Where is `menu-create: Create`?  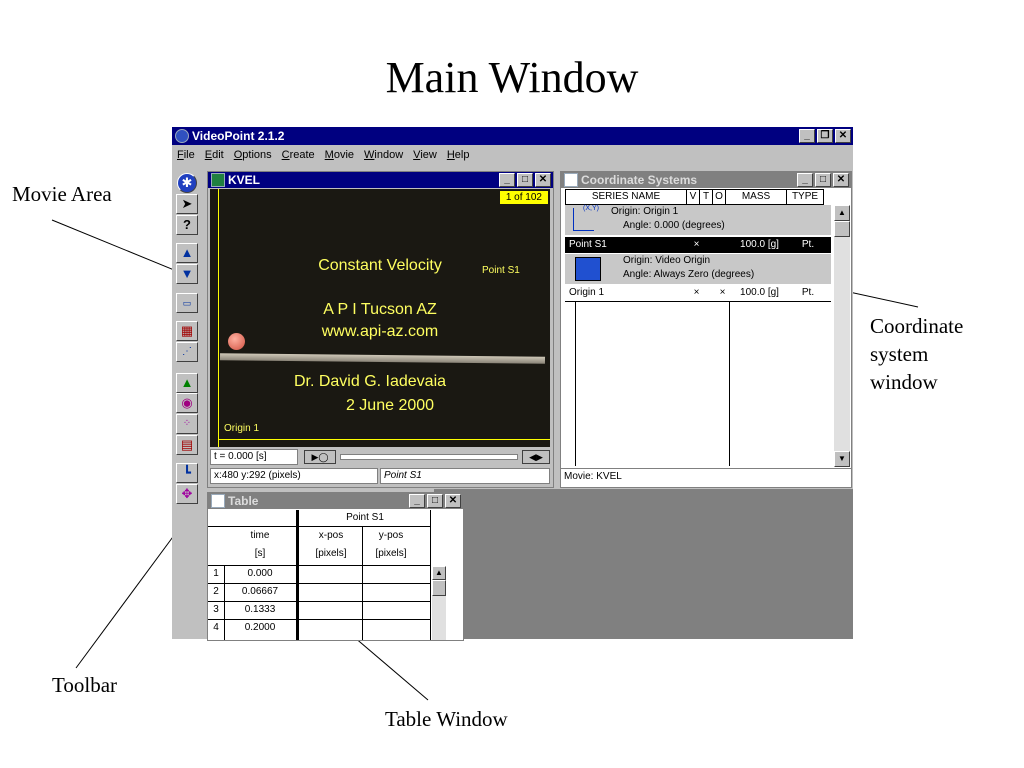 menu-create: Create is located at coordinates (298, 155).